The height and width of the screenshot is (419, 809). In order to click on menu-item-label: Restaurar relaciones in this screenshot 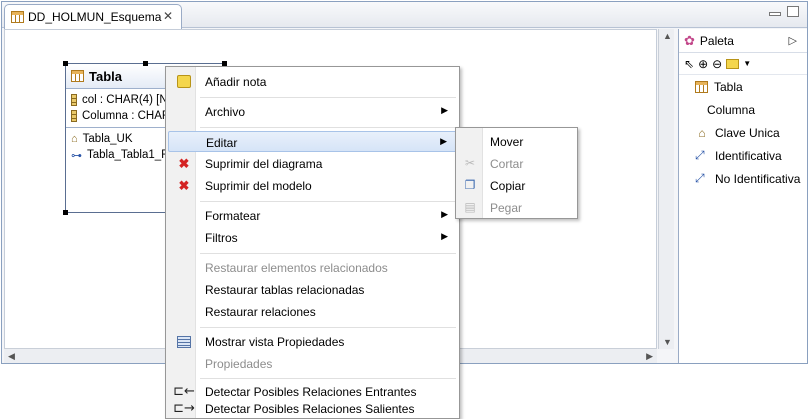, I will do `click(260, 312)`.